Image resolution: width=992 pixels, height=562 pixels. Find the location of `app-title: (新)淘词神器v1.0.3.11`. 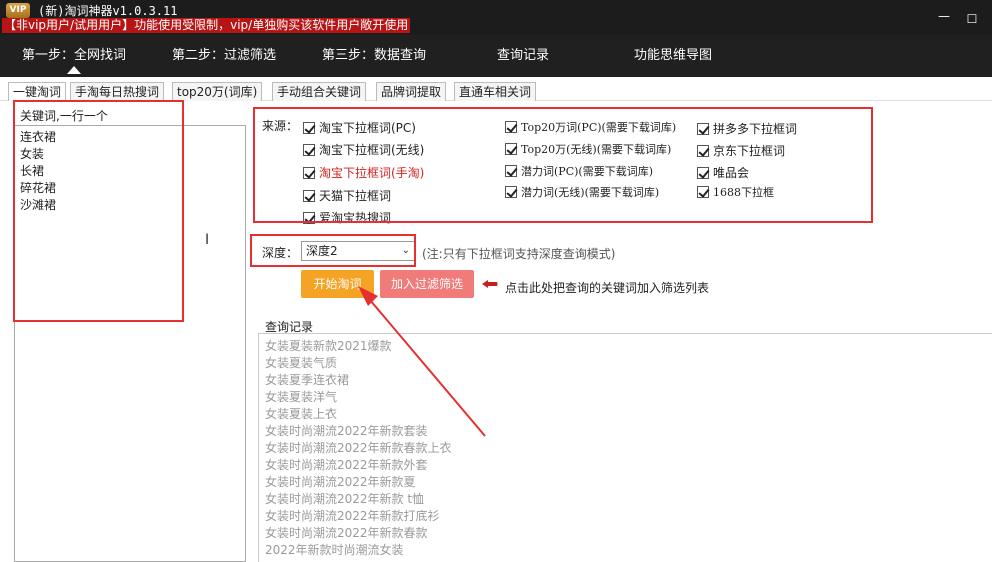

app-title: (新)淘词神器v1.0.3.11 is located at coordinates (108, 11).